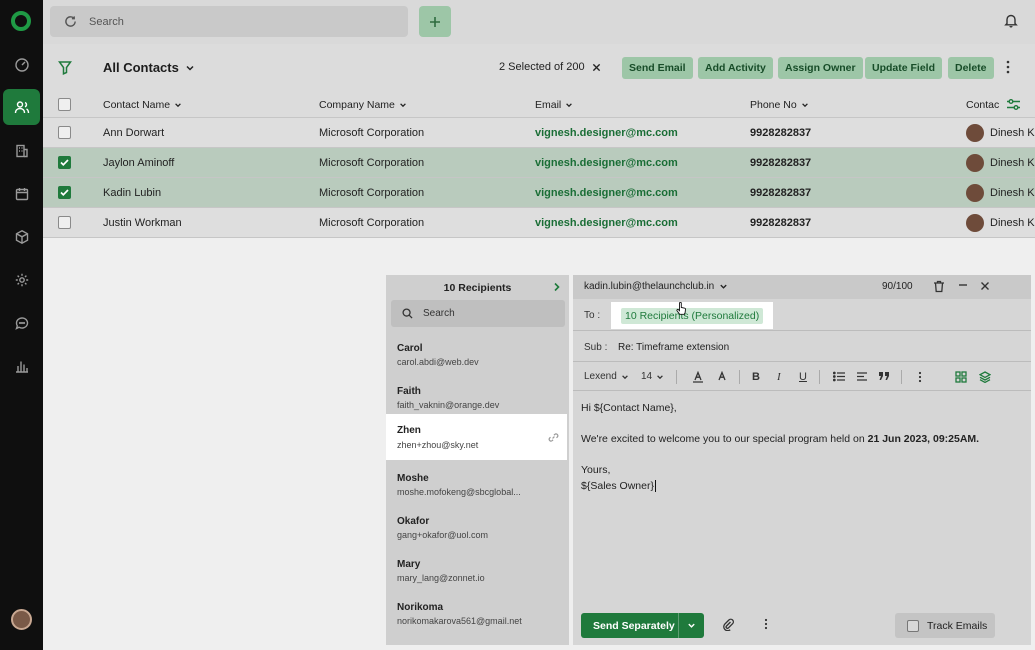 This screenshot has height=650, width=1035. What do you see at coordinates (229, 21) in the screenshot?
I see `global-search-input: Search` at bounding box center [229, 21].